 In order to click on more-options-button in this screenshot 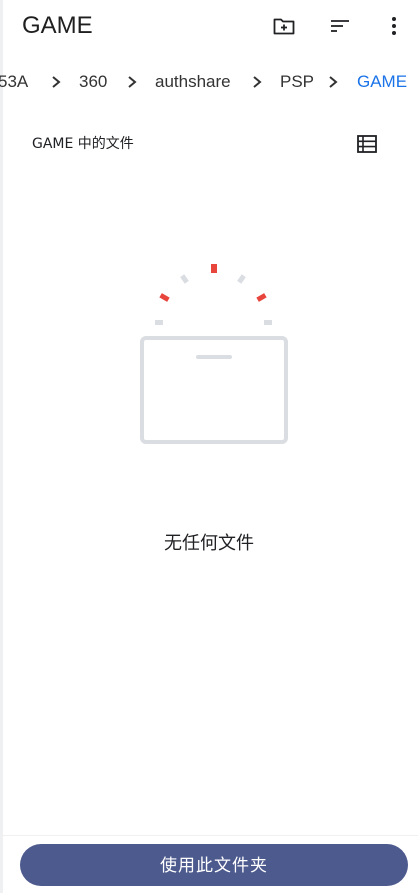, I will do `click(394, 26)`.